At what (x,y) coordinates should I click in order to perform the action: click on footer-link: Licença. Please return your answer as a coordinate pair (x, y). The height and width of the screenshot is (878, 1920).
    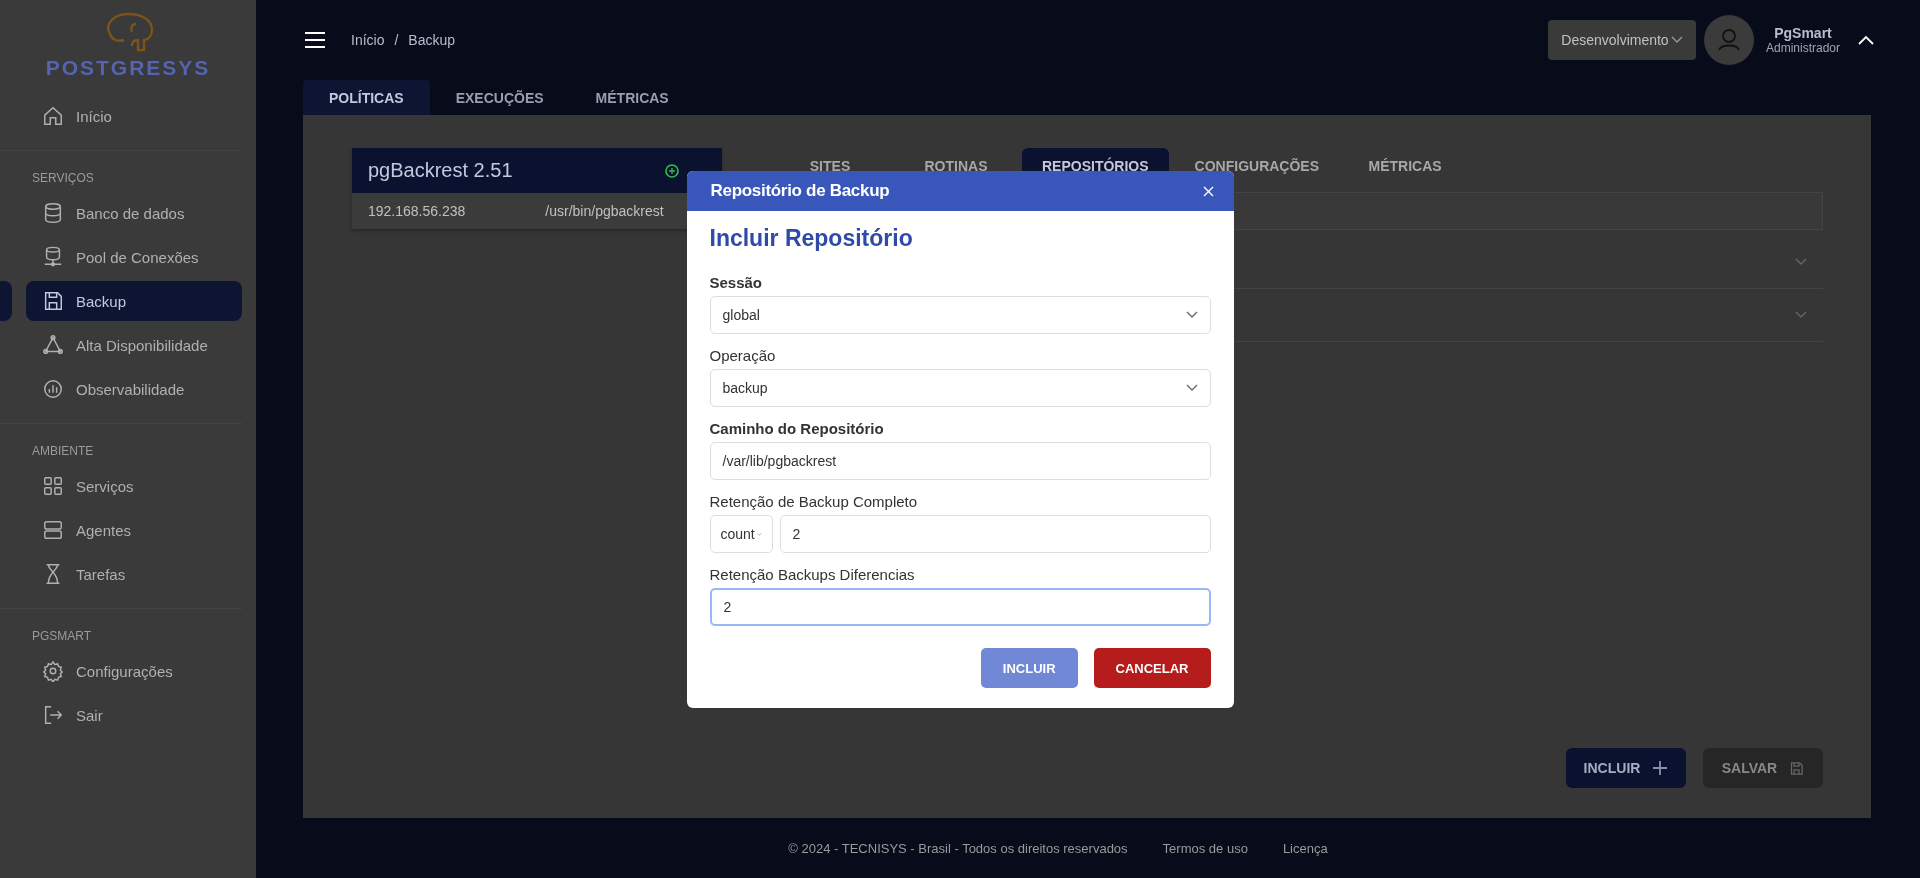
    Looking at the image, I should click on (1305, 848).